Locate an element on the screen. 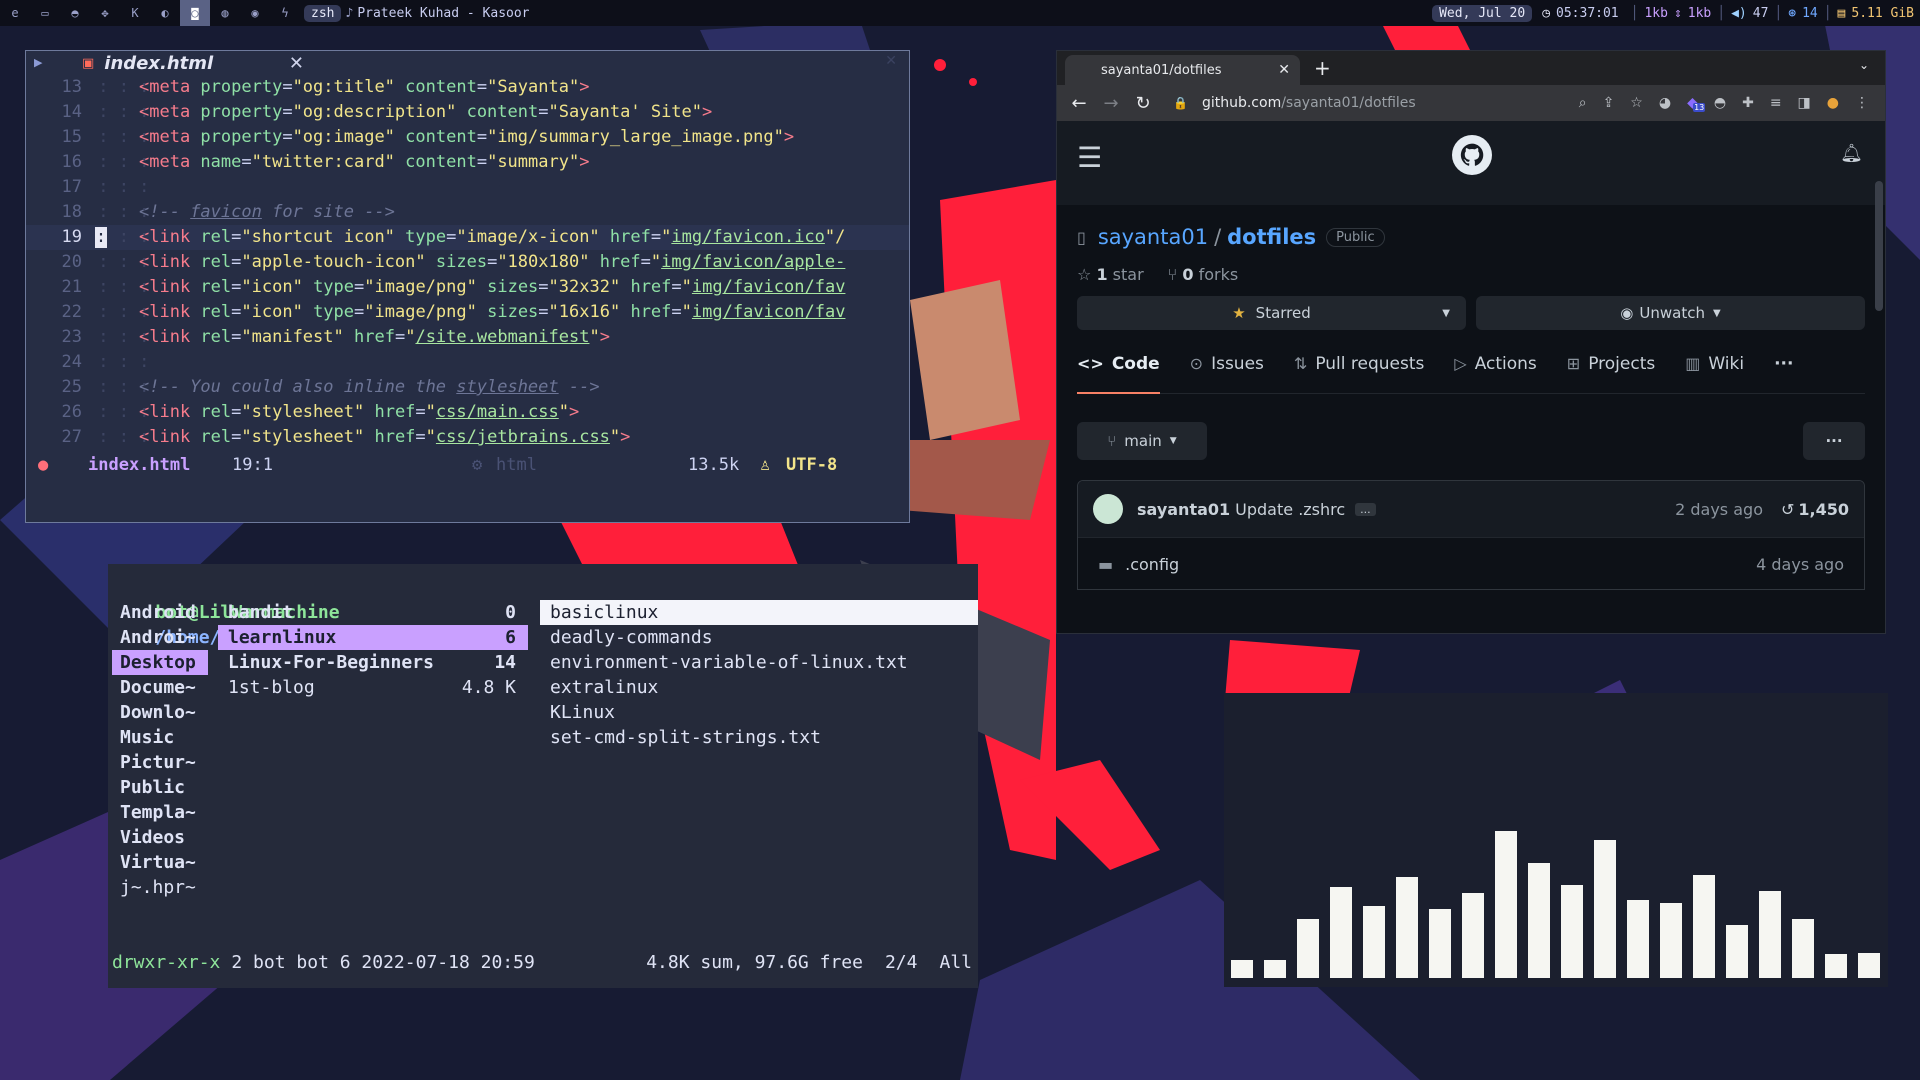 The image size is (1920, 1080). address-bar: github.com/sayanta01/dotfiles is located at coordinates (1309, 103).